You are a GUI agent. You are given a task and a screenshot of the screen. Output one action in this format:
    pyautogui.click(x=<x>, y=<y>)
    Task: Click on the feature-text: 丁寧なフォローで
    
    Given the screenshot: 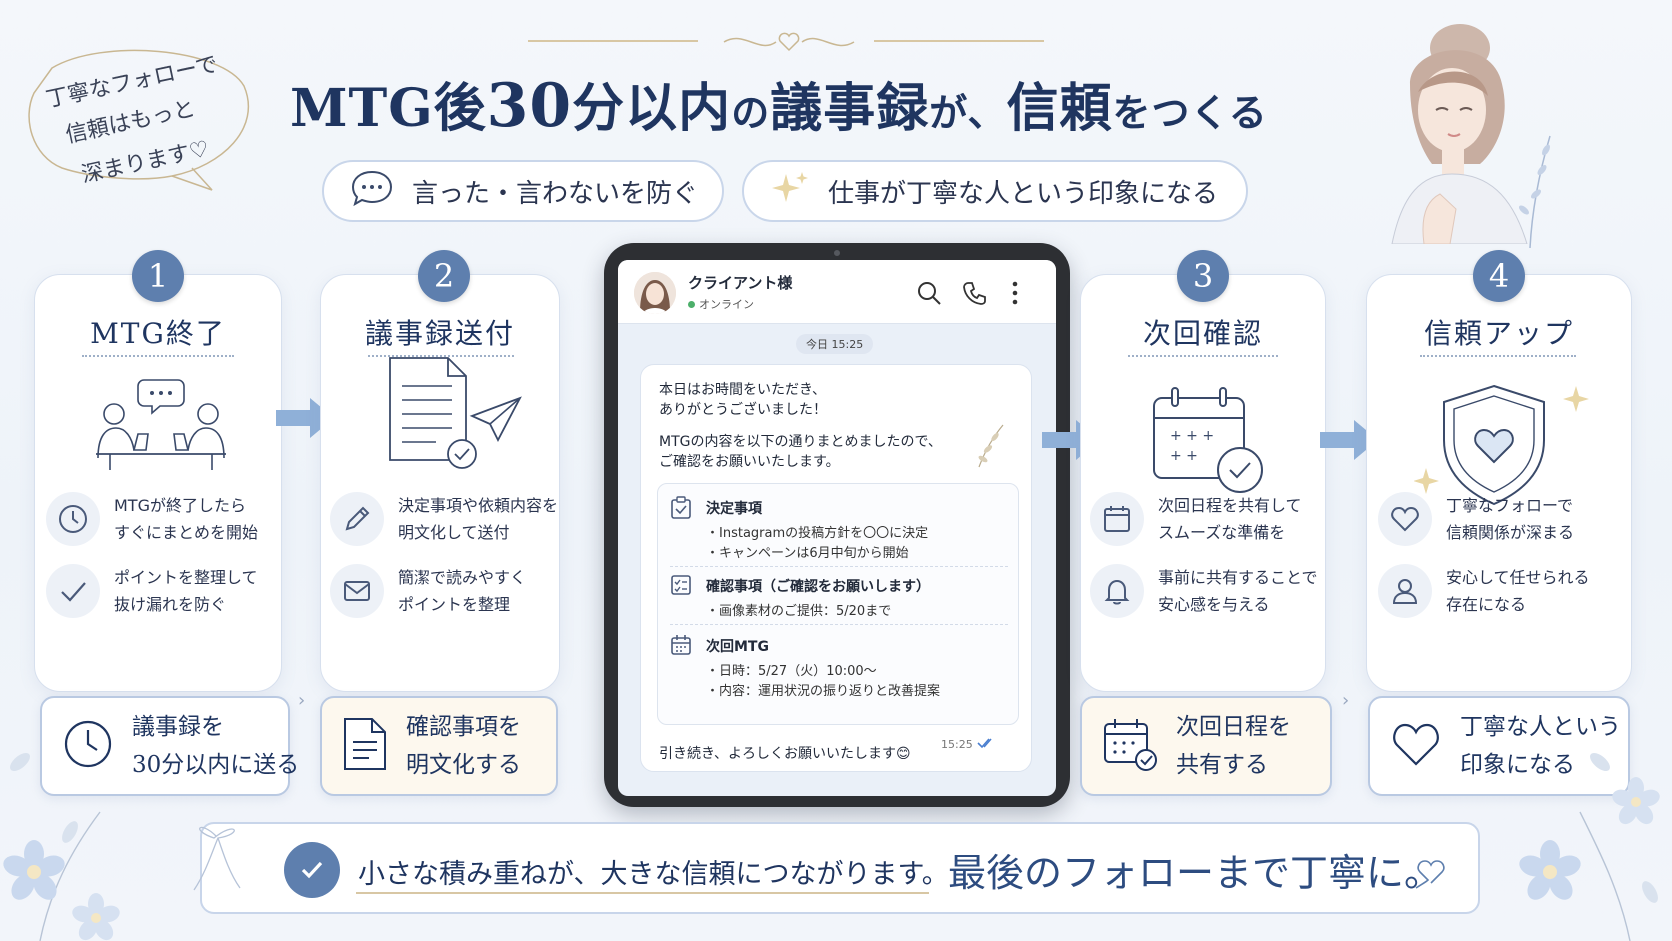 What is the action you would take?
    pyautogui.click(x=1510, y=505)
    